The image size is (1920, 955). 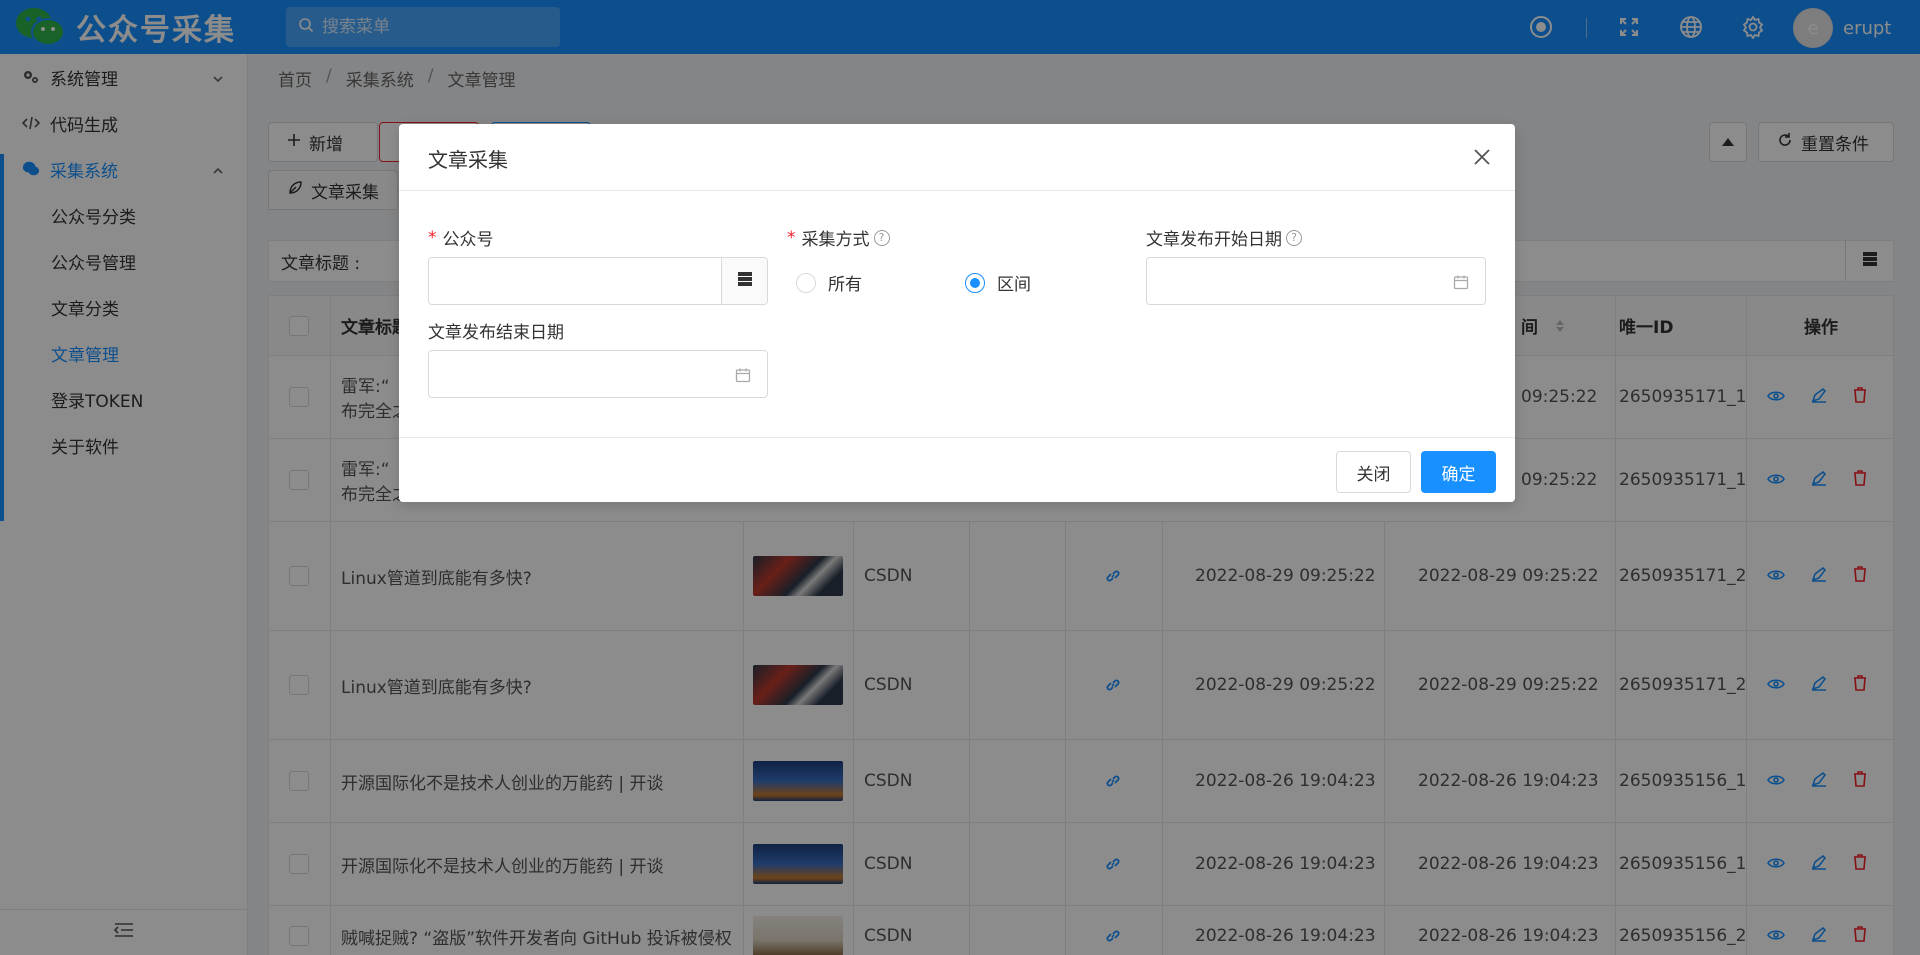 I want to click on end-date-input, so click(x=598, y=374).